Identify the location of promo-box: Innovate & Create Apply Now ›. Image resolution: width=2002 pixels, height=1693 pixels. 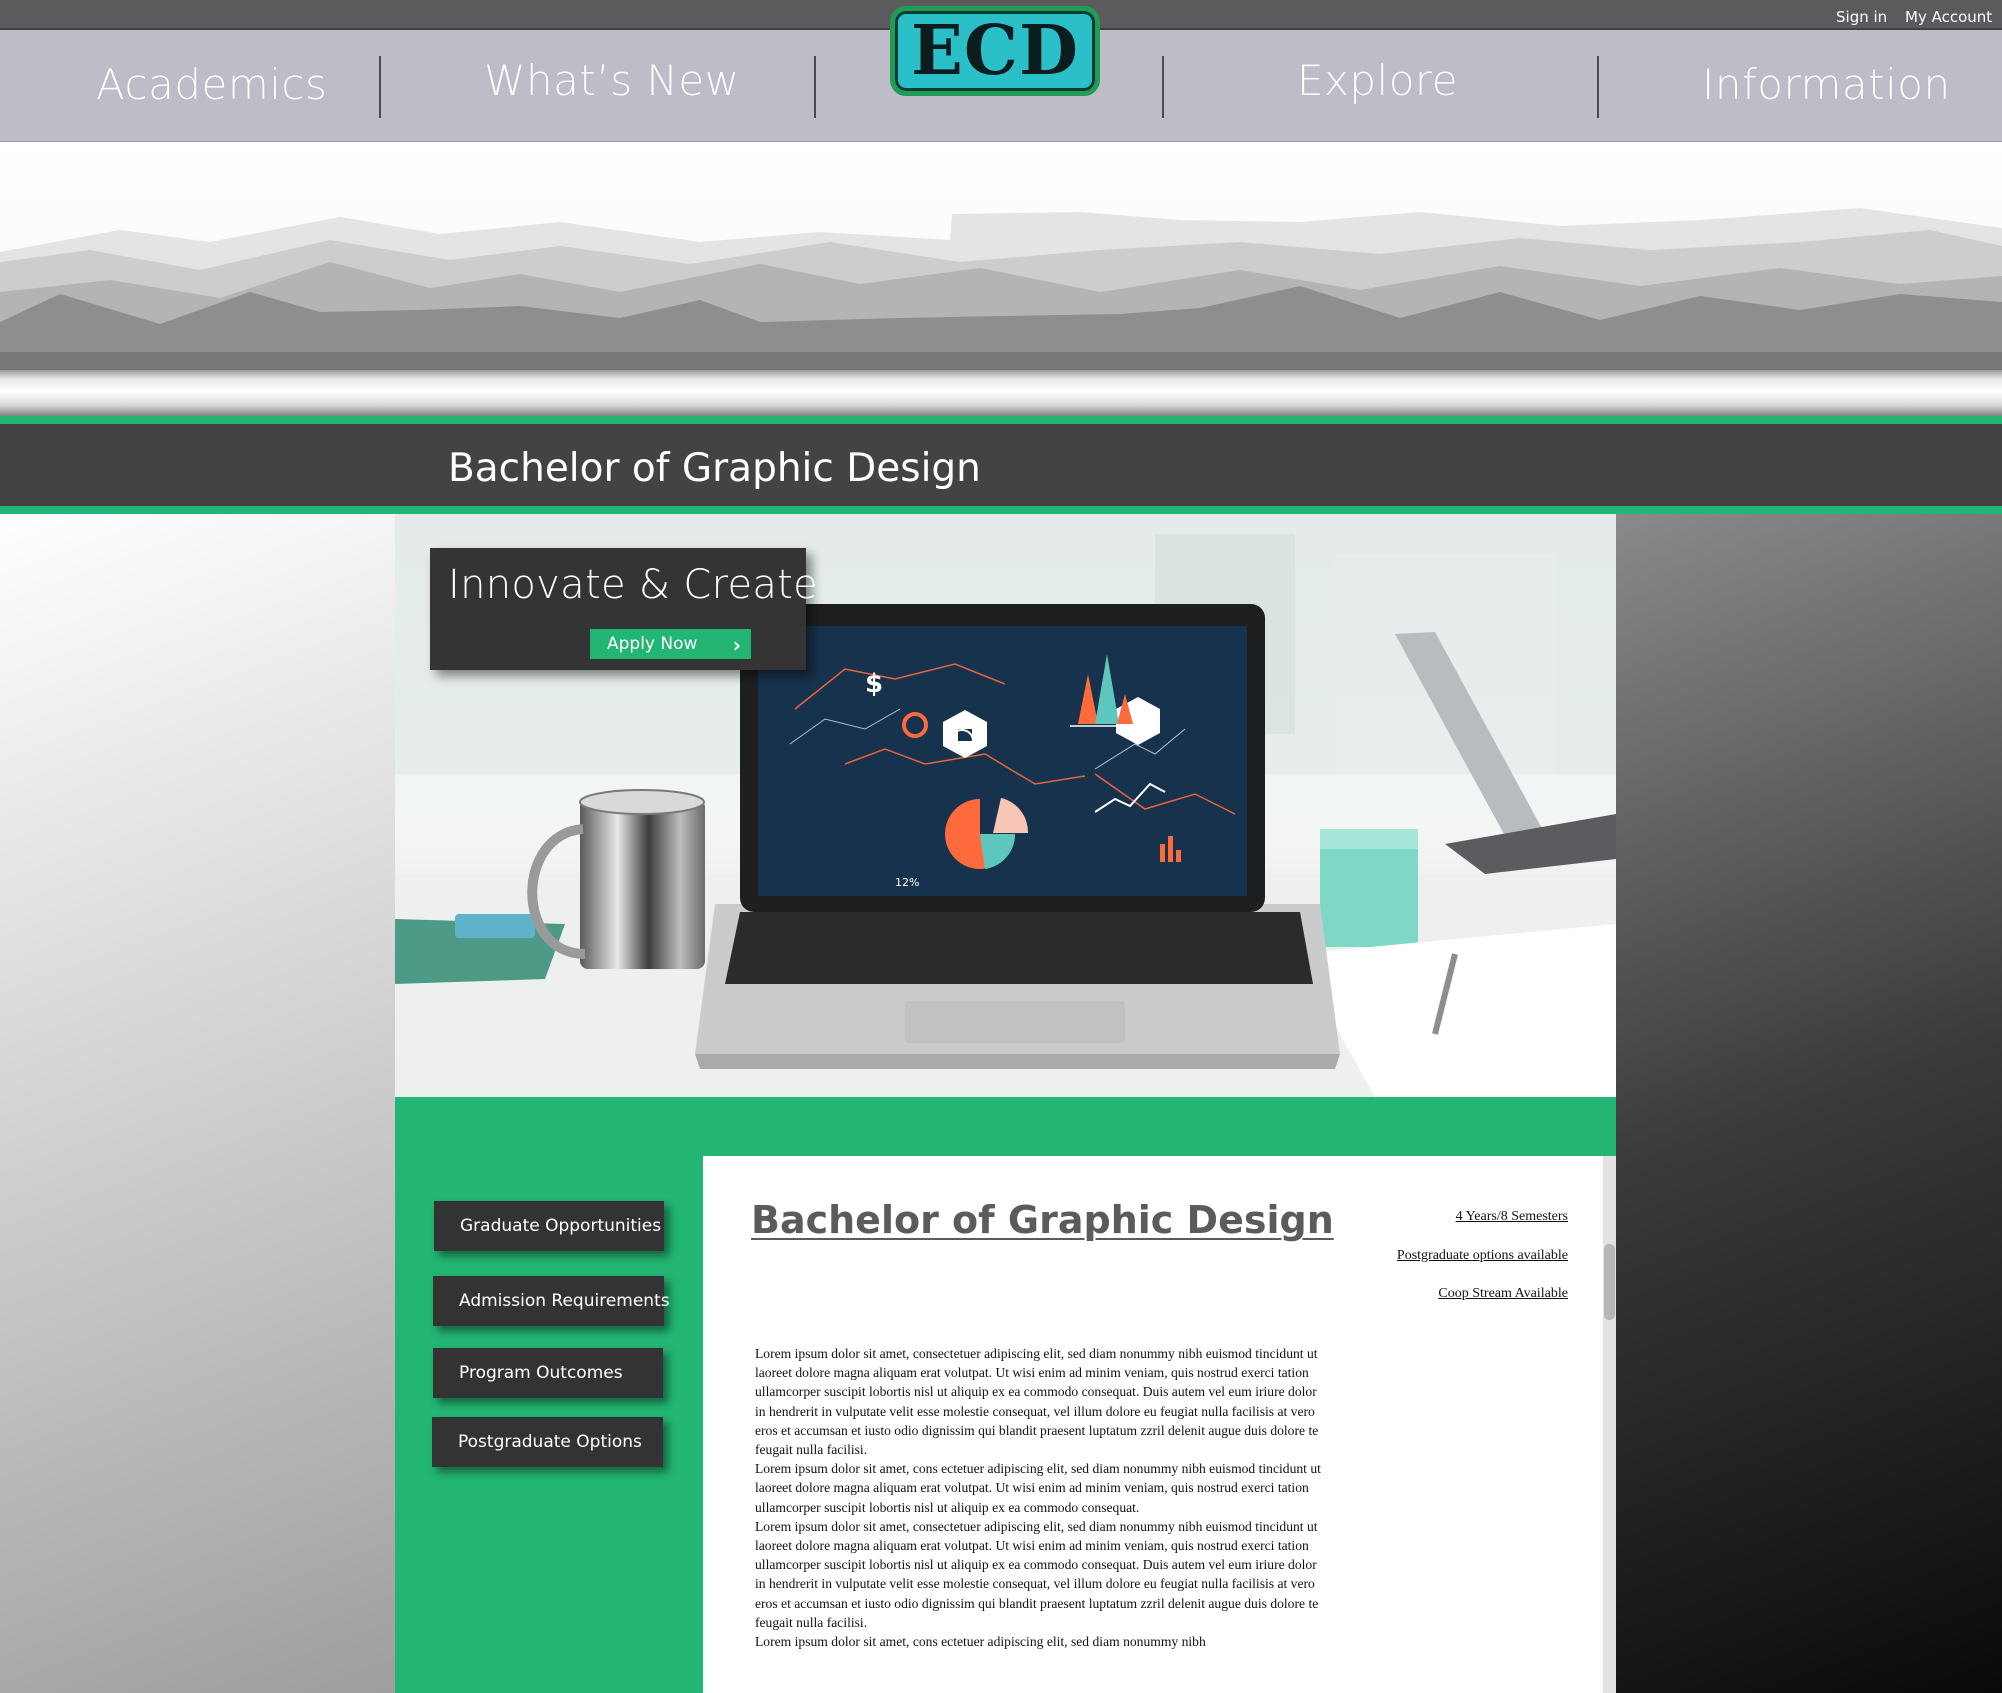
(624, 609).